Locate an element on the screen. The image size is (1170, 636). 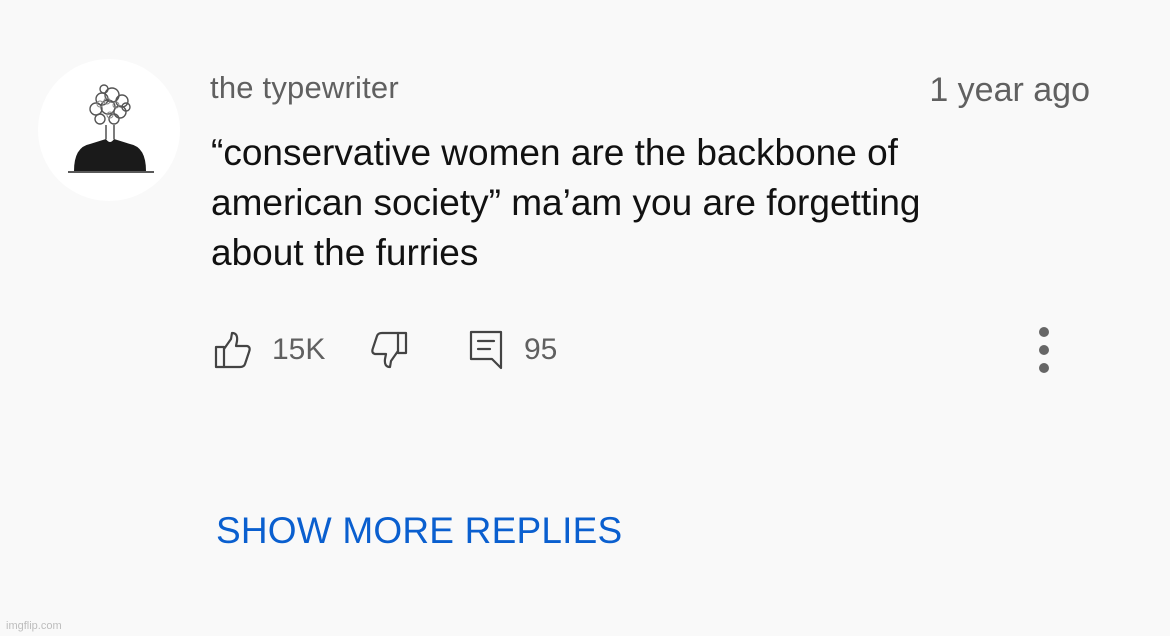
more-vertical-icon is located at coordinates (1044, 350).